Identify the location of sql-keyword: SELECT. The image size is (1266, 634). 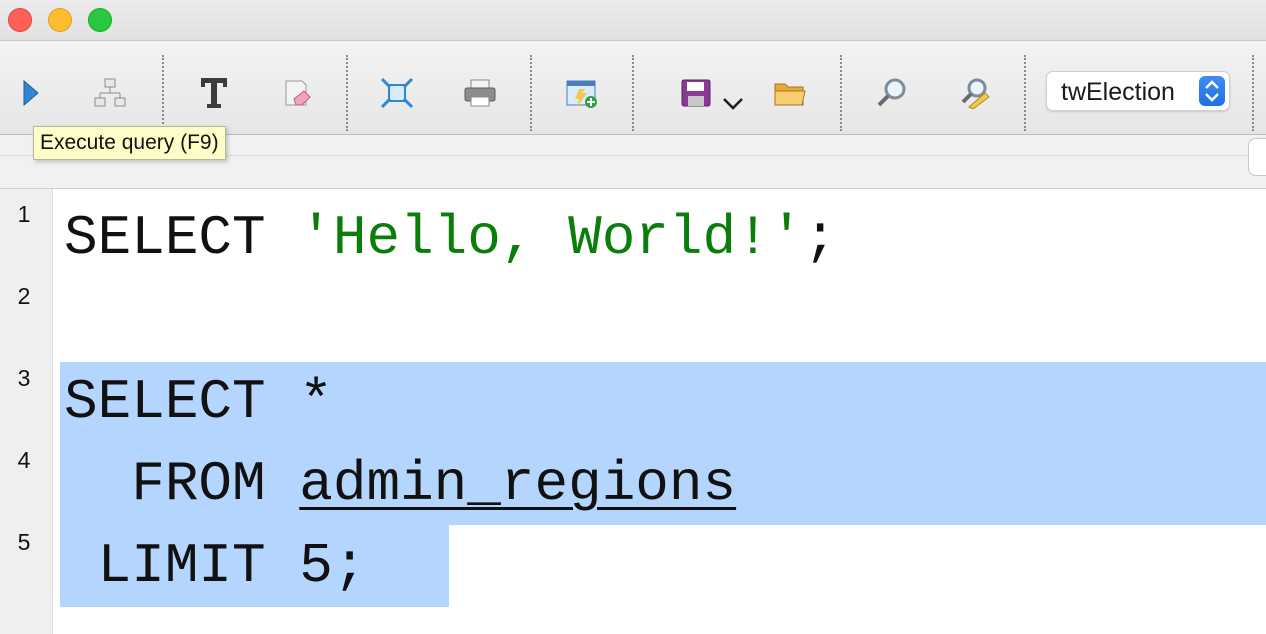
(182, 238).